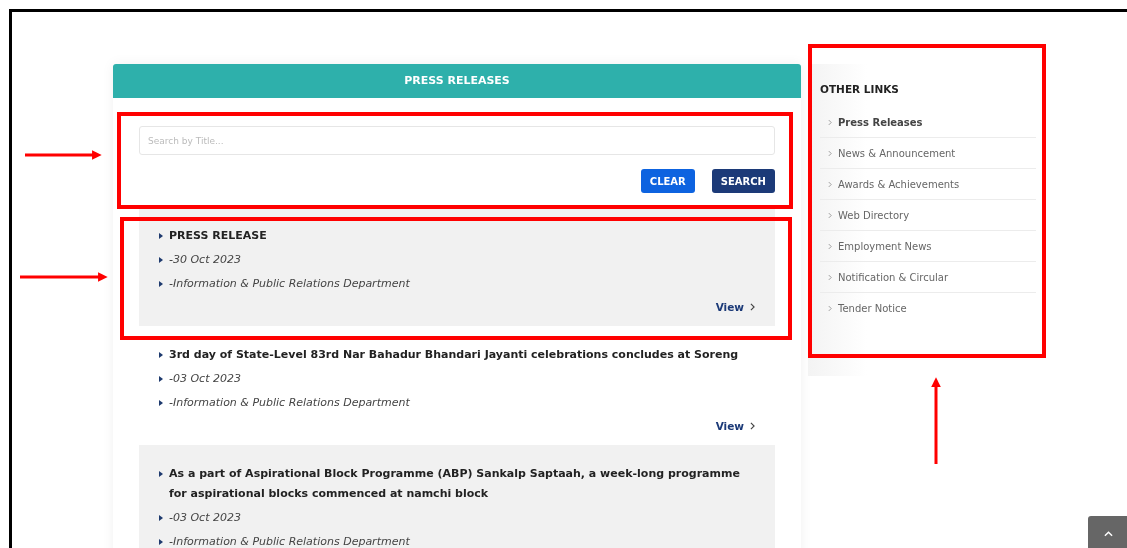 Image resolution: width=1127 pixels, height=548 pixels. What do you see at coordinates (457, 81) in the screenshot?
I see `card-header: PRESS RELEASES` at bounding box center [457, 81].